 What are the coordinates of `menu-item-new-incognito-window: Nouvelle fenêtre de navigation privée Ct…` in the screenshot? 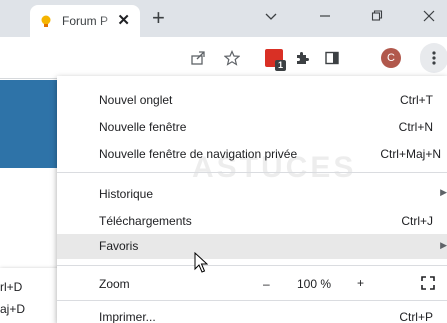 It's located at (252, 154).